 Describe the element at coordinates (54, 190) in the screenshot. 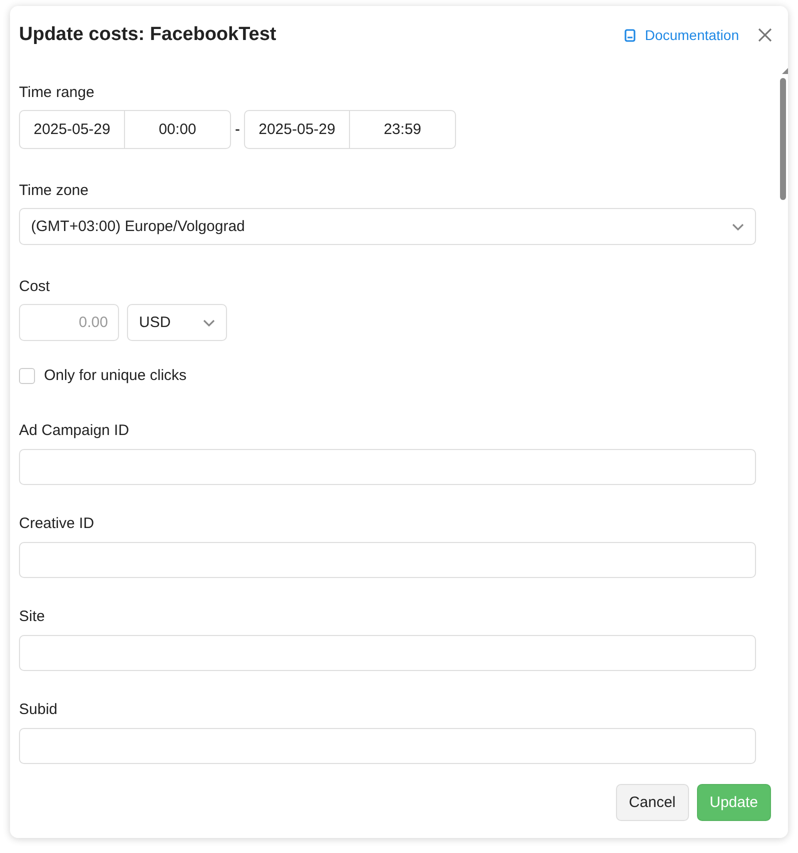

I see `field-label: Time zone` at that location.